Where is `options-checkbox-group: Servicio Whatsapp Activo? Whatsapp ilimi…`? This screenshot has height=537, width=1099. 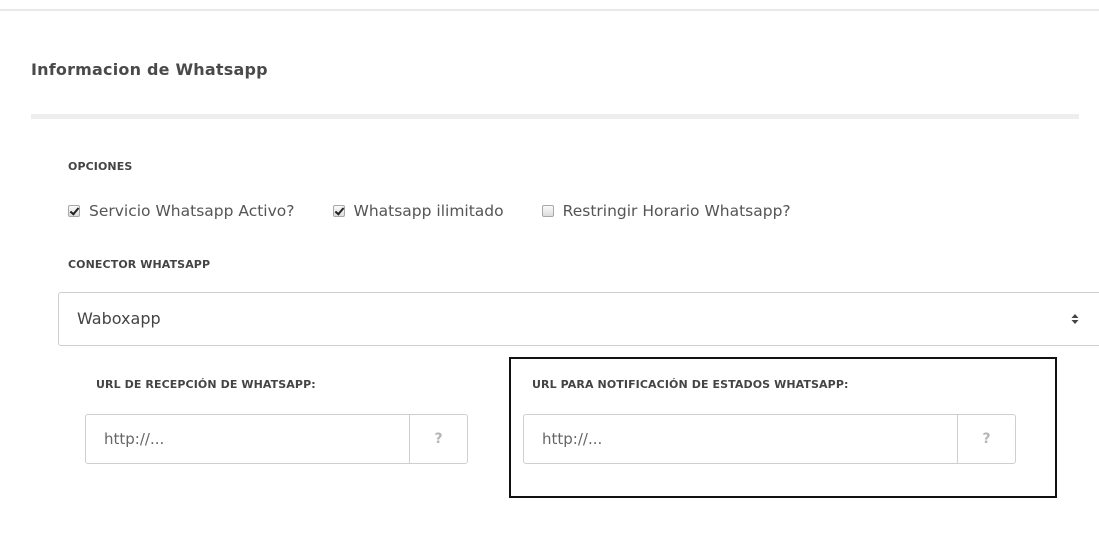
options-checkbox-group: Servicio Whatsapp Activo? Whatsapp ilimi… is located at coordinates (429, 211).